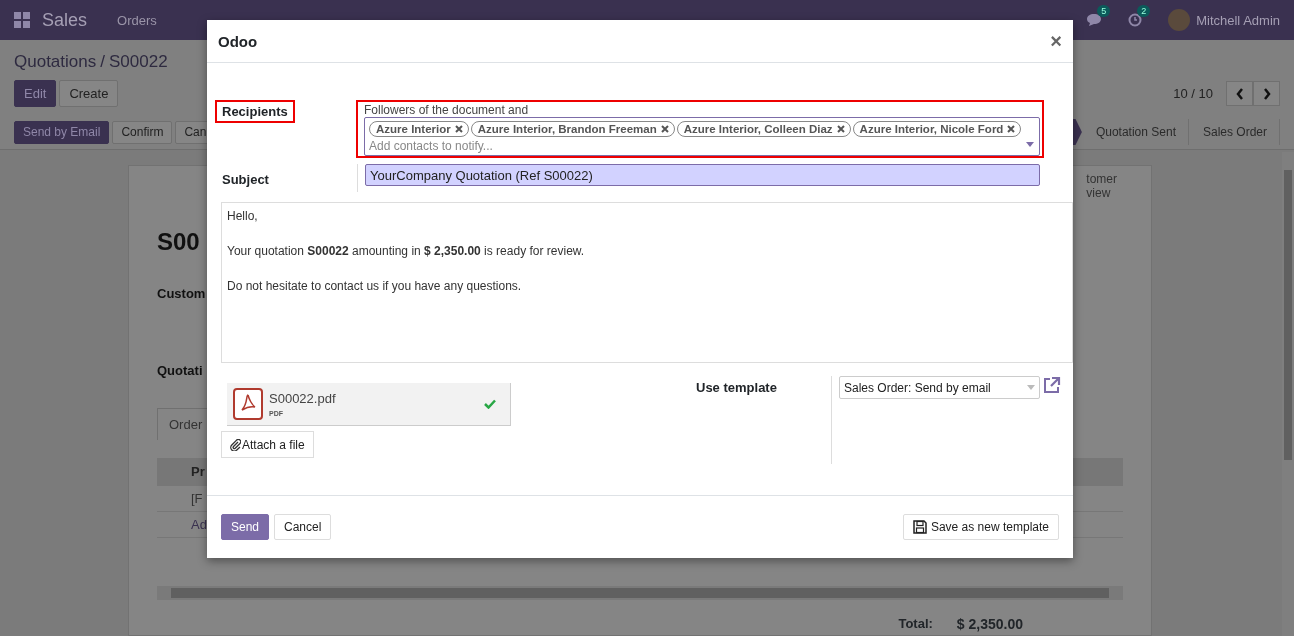  Describe the element at coordinates (980, 527) in the screenshot. I see `save-template-button: Save as new template` at that location.